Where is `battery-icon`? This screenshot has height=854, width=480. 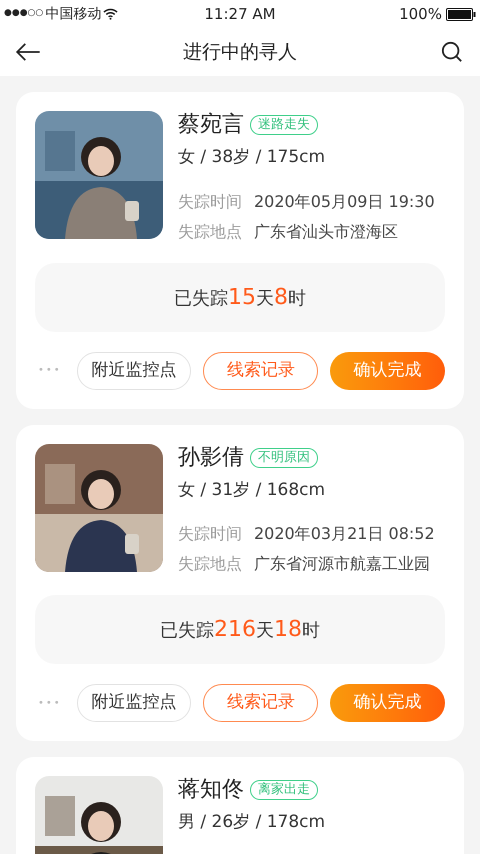
battery-icon is located at coordinates (461, 14).